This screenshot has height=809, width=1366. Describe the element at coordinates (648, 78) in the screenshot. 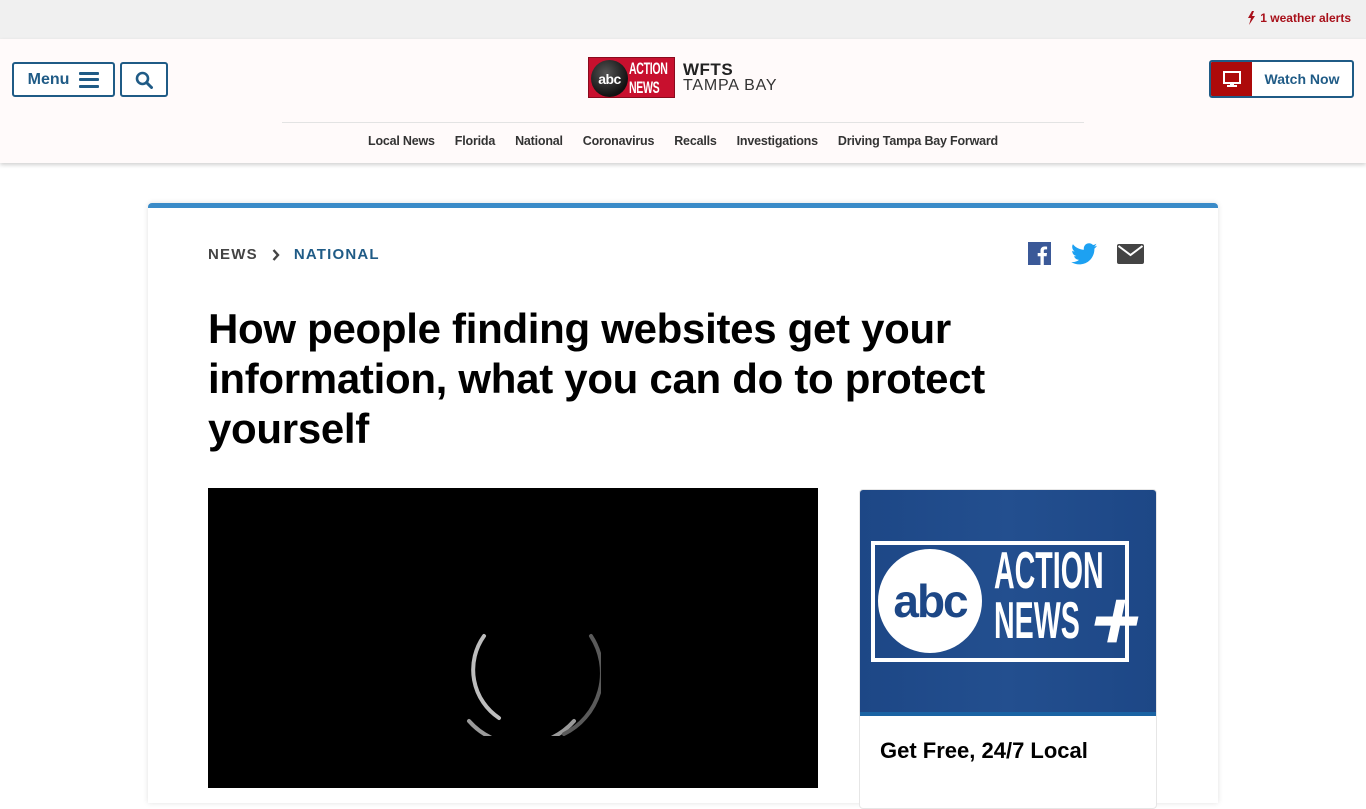

I see `action-news-text: ACTION NEWS` at that location.